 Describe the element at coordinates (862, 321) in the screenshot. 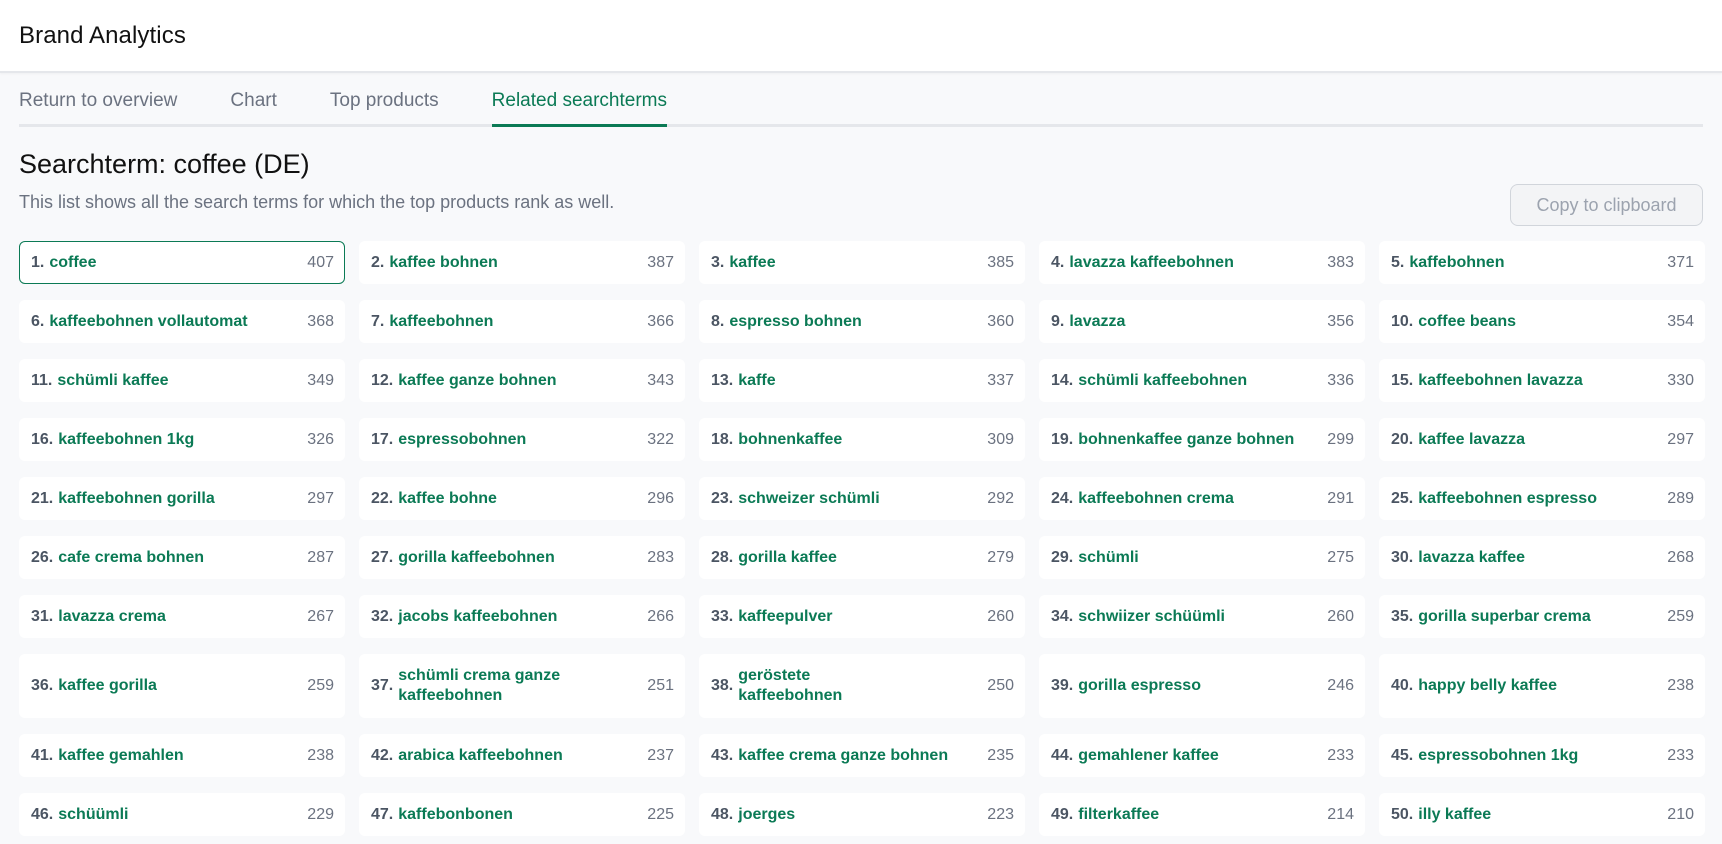

I see `searchterm-card: 8. espresso bohnen 360` at that location.